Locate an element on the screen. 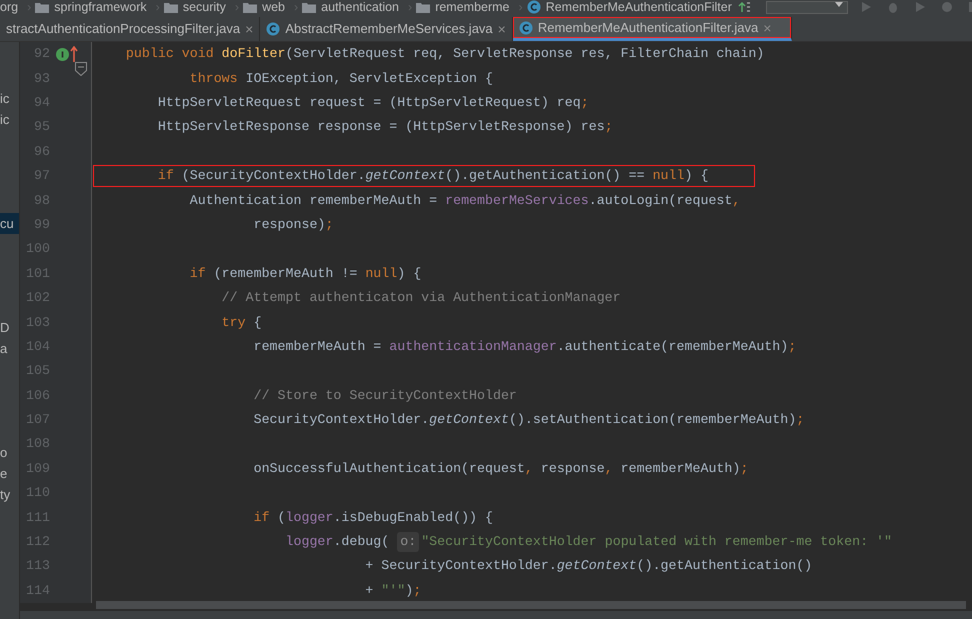  run-config-dropdown is located at coordinates (807, 7).